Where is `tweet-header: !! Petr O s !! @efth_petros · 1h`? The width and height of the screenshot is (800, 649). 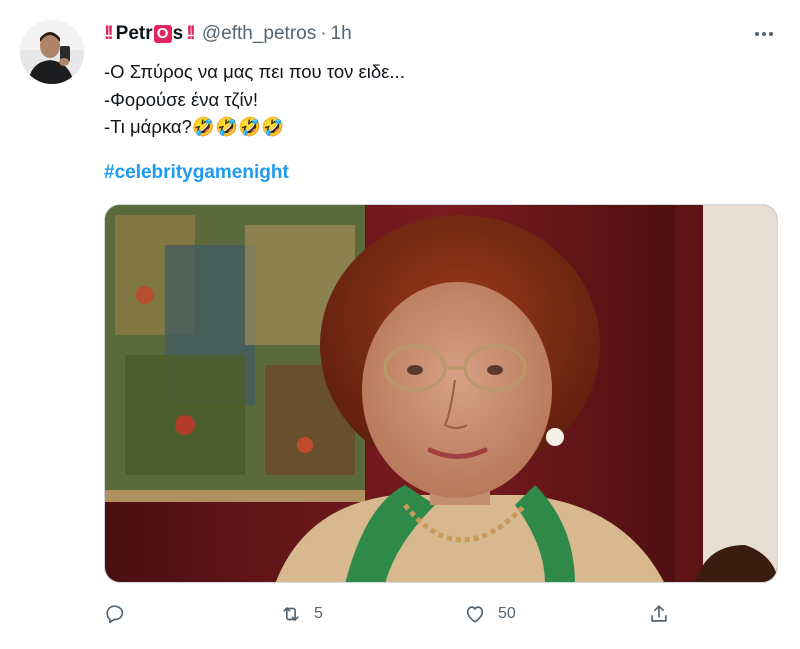 tweet-header: !! Petr O s !! @efth_petros · 1h is located at coordinates (228, 34).